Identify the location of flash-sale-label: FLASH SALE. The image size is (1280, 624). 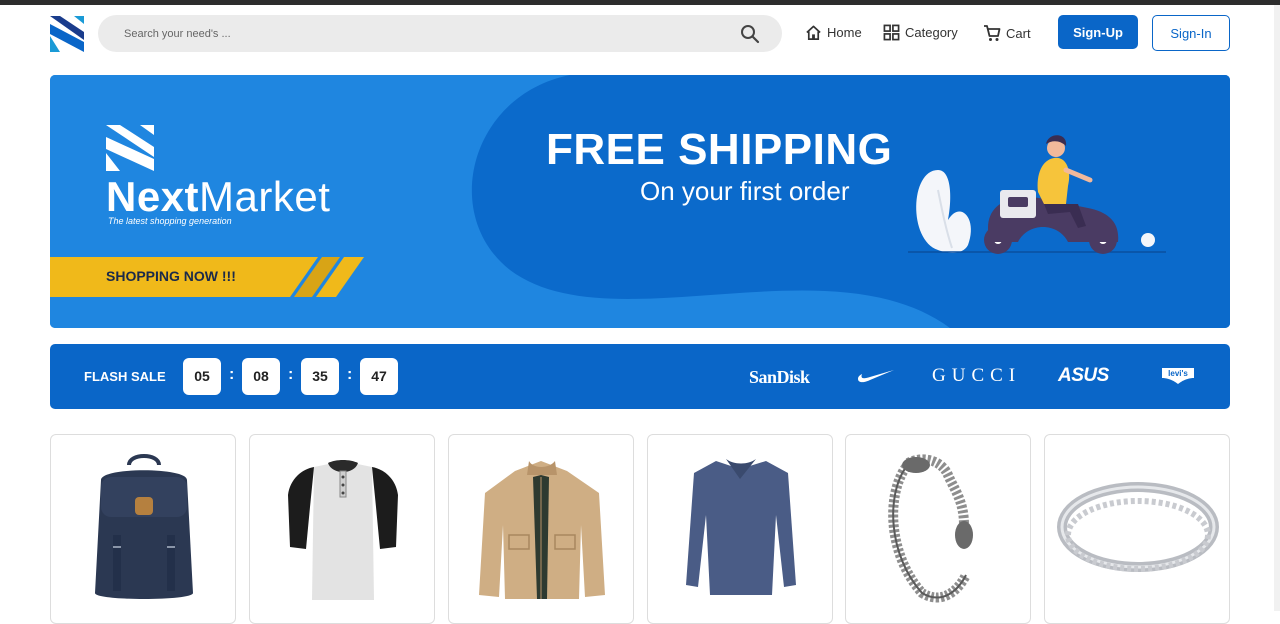
(125, 376).